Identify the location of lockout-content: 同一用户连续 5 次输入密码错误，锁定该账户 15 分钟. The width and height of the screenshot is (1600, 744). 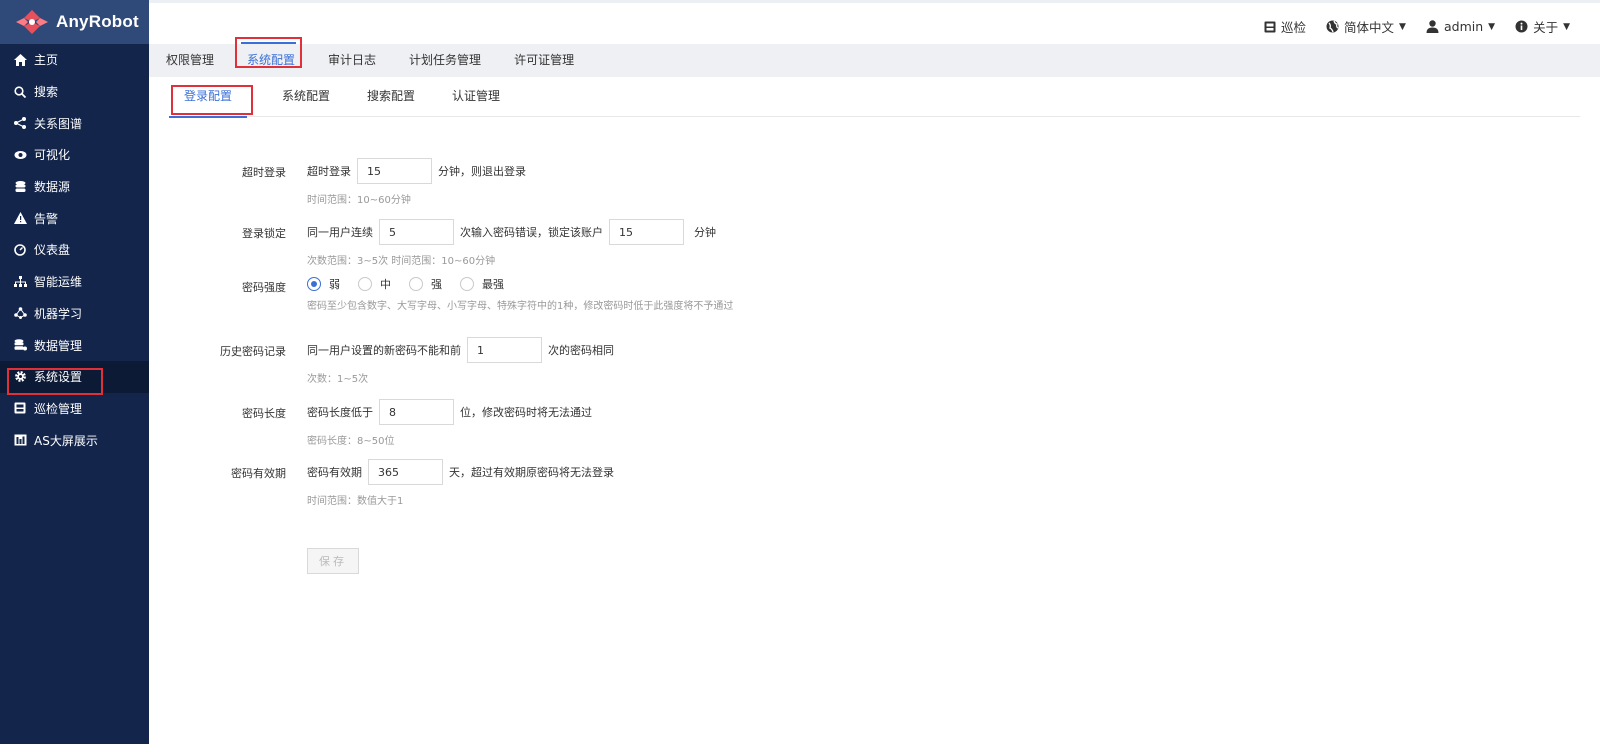
(511, 232).